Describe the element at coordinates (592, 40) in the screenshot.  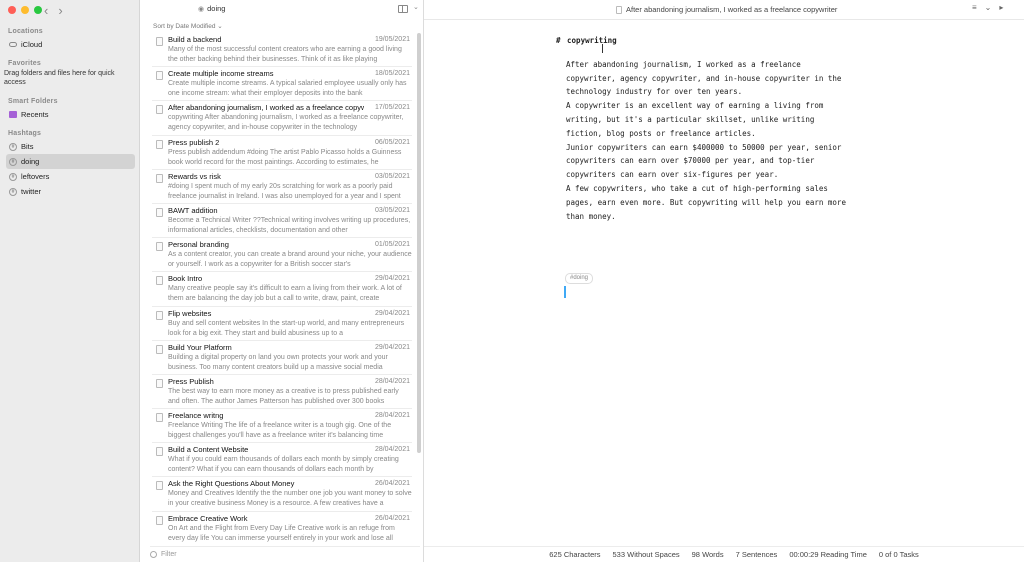
I see `heading-text: copywriting` at that location.